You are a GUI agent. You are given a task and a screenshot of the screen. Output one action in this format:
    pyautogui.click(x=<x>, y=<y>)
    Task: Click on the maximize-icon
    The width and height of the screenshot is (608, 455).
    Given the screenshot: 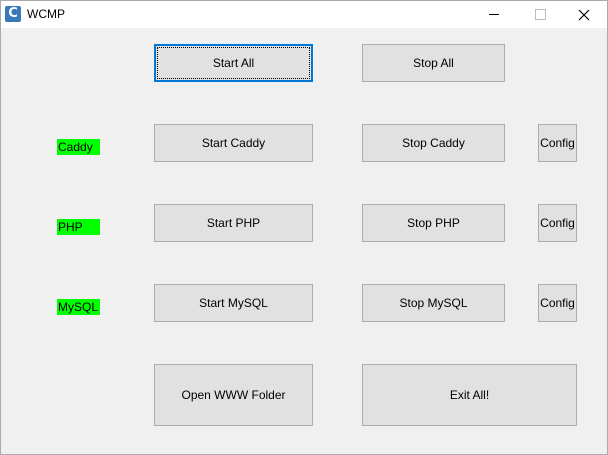 What is the action you would take?
    pyautogui.click(x=540, y=14)
    